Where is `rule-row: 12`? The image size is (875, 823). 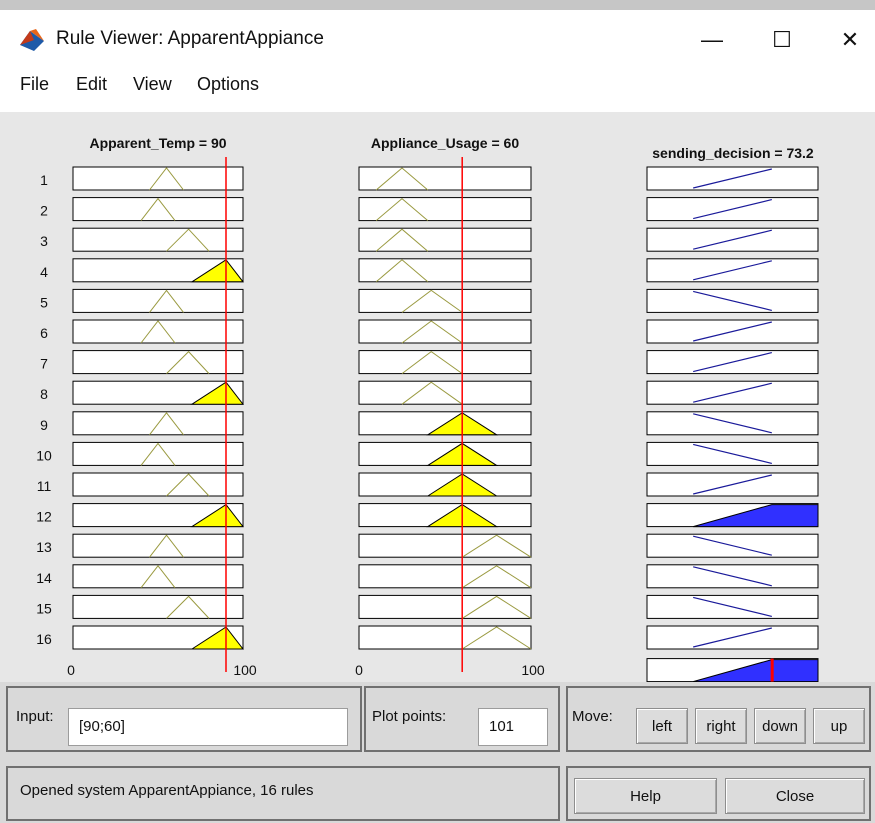 rule-row: 12 is located at coordinates (427, 515).